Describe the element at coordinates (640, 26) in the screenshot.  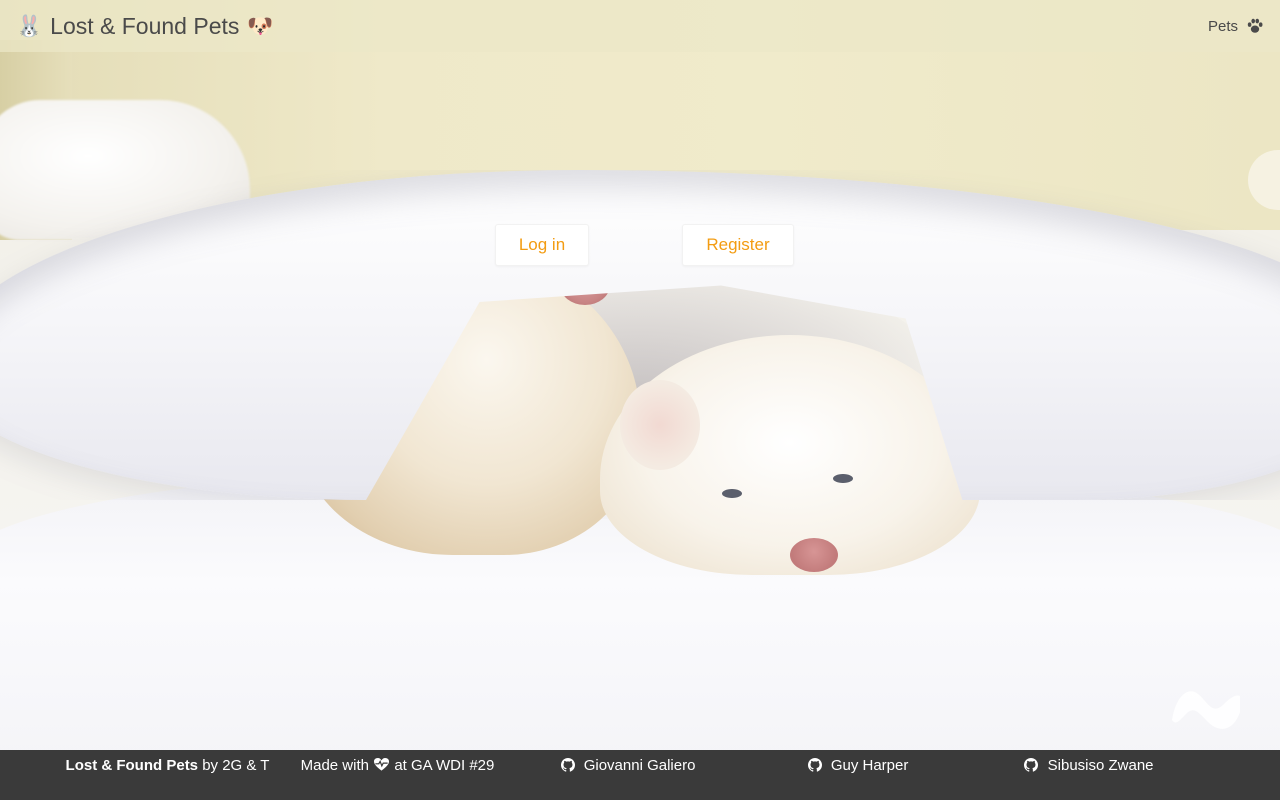
I see `navbar: 🐰 Lost & Found Pets 🐶 Pets` at that location.